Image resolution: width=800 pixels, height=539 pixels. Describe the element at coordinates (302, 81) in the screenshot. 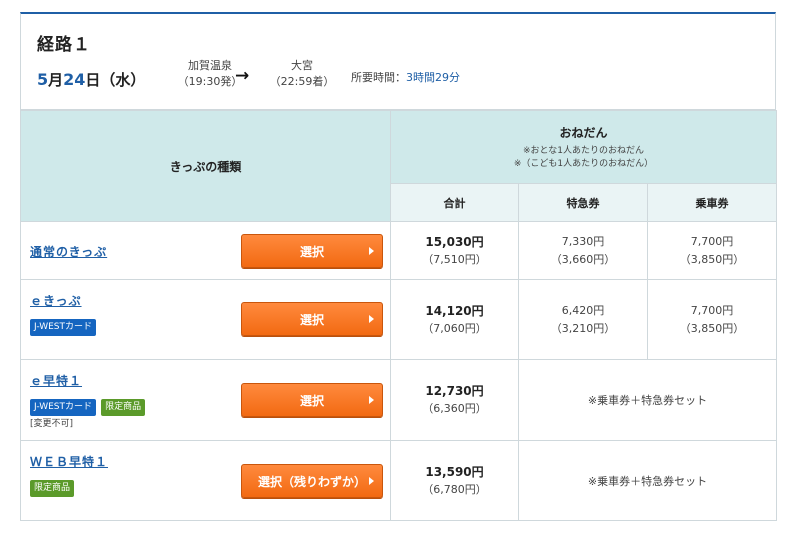

I see `arrival-time: （22:59着）` at that location.